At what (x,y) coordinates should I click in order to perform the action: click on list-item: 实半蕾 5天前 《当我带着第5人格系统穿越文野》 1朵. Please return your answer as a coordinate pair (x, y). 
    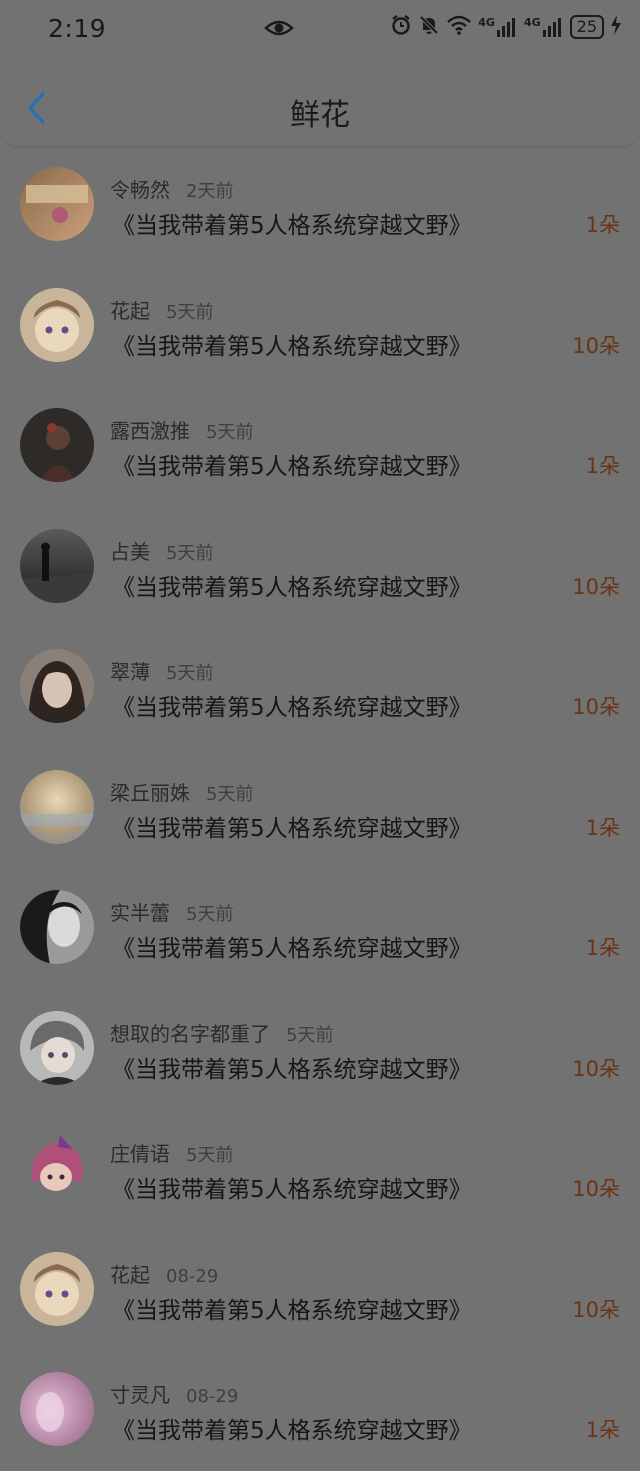
    Looking at the image, I should click on (320, 929).